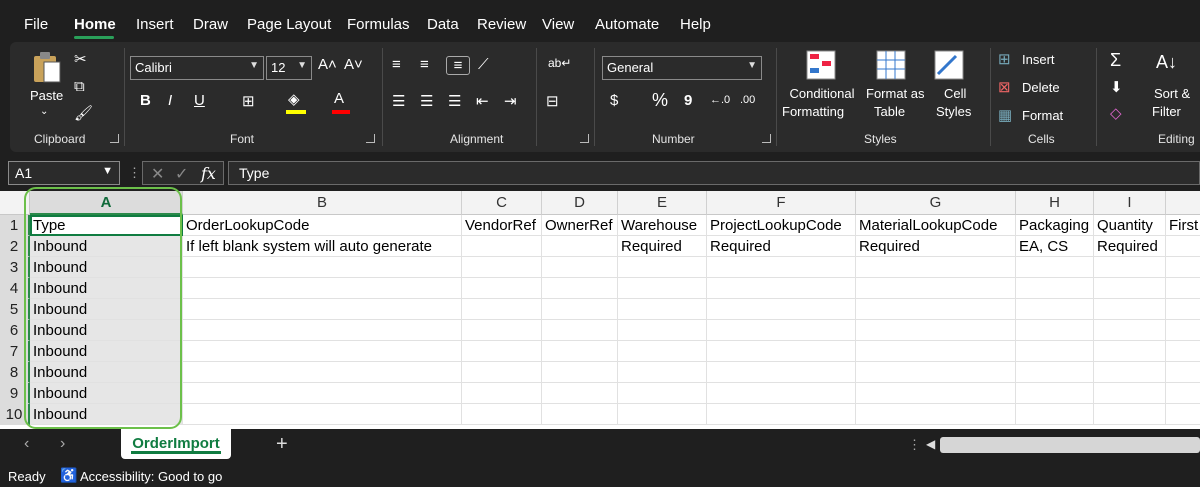 The width and height of the screenshot is (1200, 487). I want to click on cell-a4: Inbound, so click(106, 288).